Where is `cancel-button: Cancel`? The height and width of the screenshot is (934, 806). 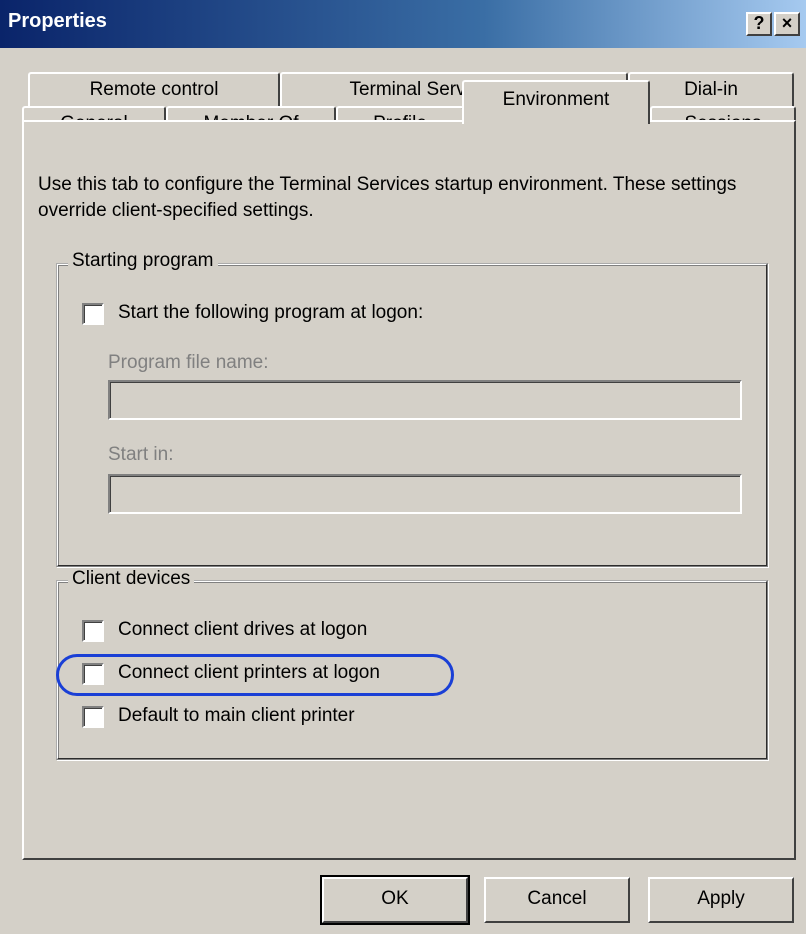
cancel-button: Cancel is located at coordinates (557, 900).